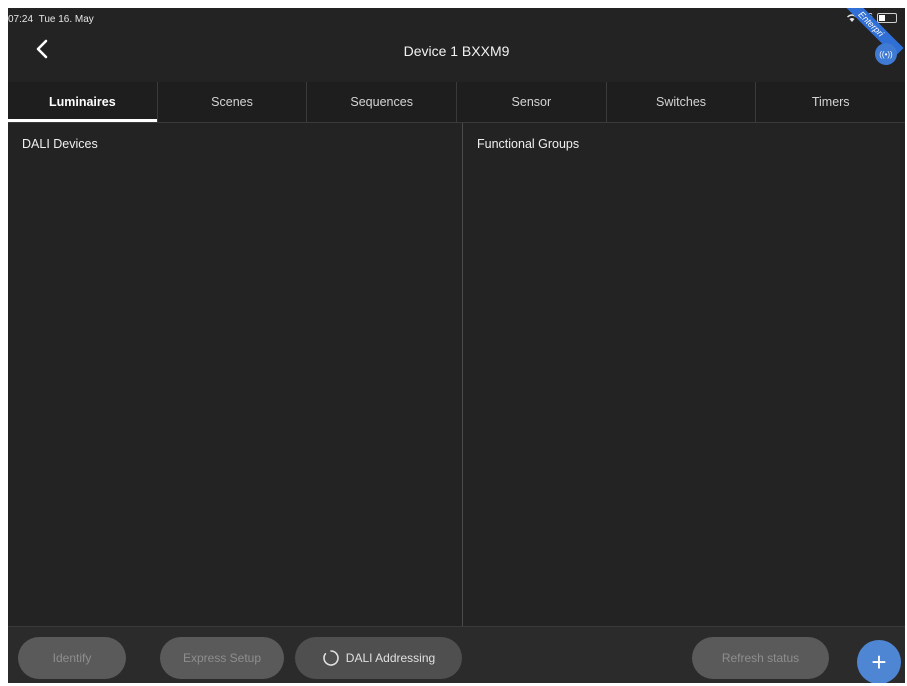 This screenshot has width=907, height=686. I want to click on frame-top, so click(453, 4).